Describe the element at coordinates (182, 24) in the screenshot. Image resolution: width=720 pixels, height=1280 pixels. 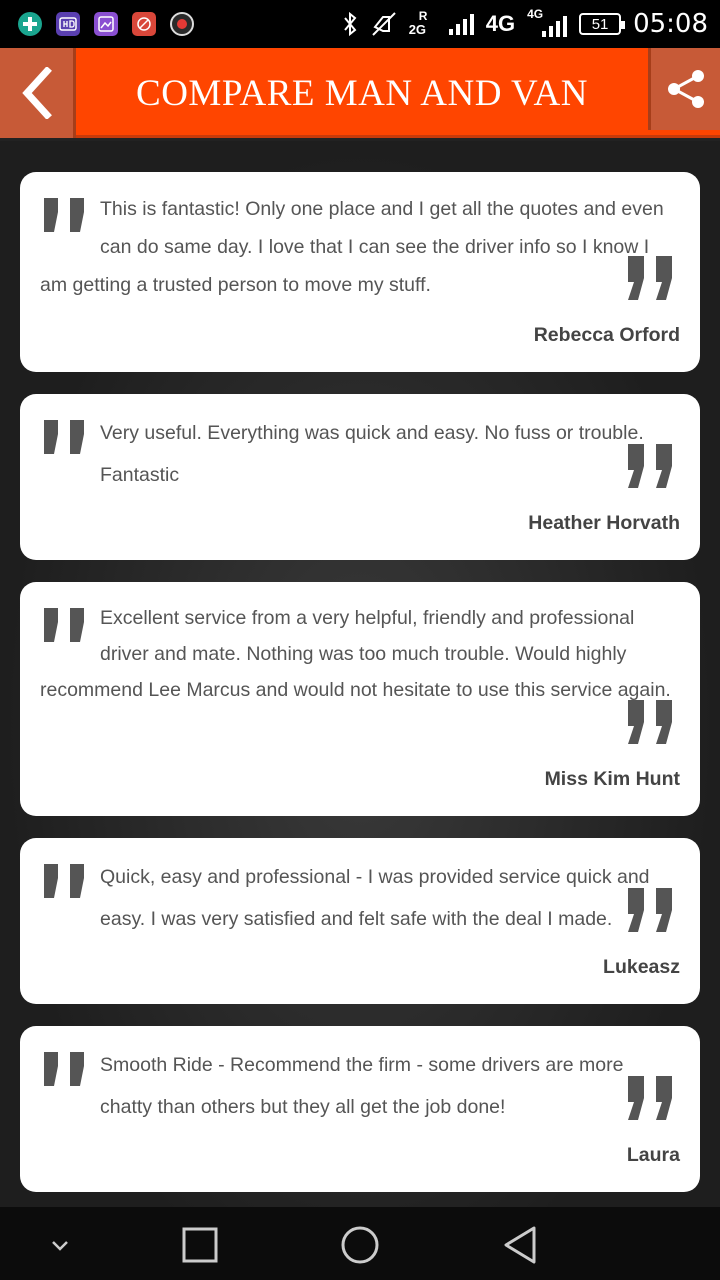
I see `record-icon` at that location.